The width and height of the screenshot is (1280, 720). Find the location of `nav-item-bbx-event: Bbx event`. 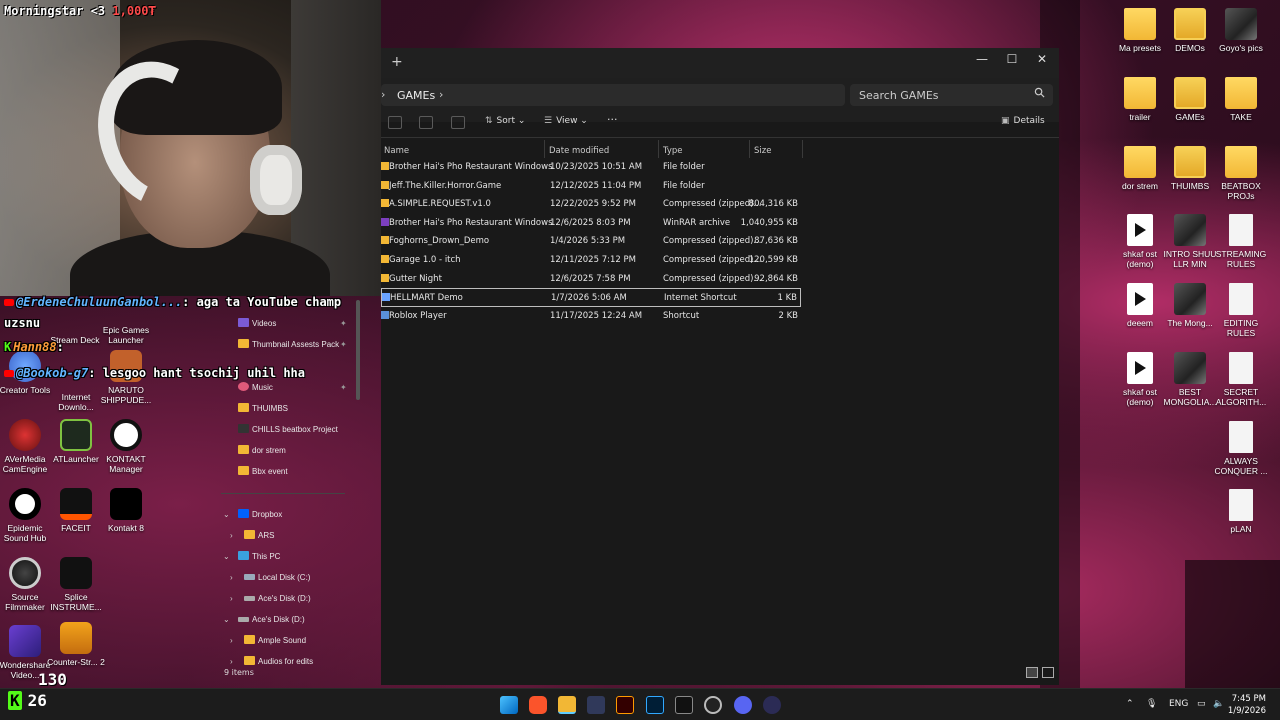

nav-item-bbx-event: Bbx event is located at coordinates (290, 472).